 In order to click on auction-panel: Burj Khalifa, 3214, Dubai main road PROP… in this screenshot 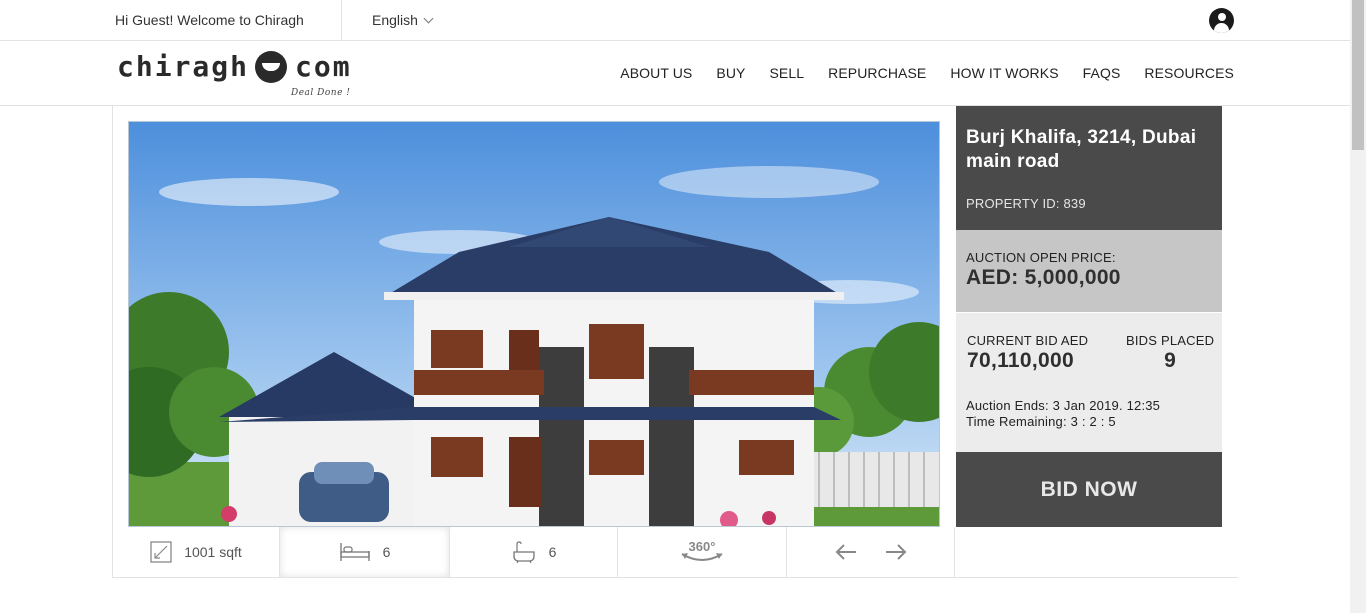, I will do `click(1089, 316)`.